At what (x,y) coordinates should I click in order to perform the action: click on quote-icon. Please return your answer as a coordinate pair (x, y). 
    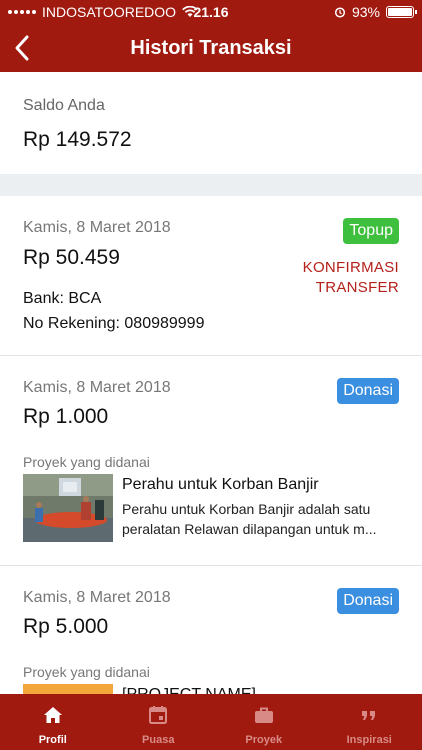
    Looking at the image, I should click on (369, 715).